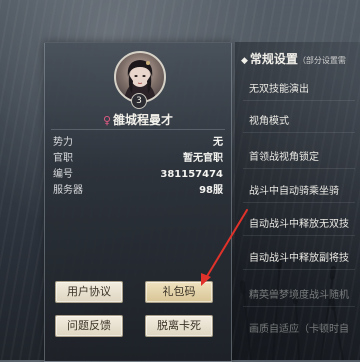  Describe the element at coordinates (203, 158) in the screenshot. I see `info-value: 暂无官职` at that location.